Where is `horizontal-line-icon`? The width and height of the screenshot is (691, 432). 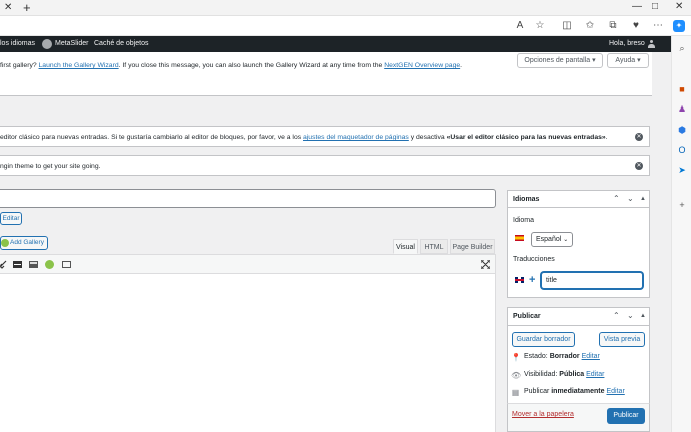 horizontal-line-icon is located at coordinates (17, 264).